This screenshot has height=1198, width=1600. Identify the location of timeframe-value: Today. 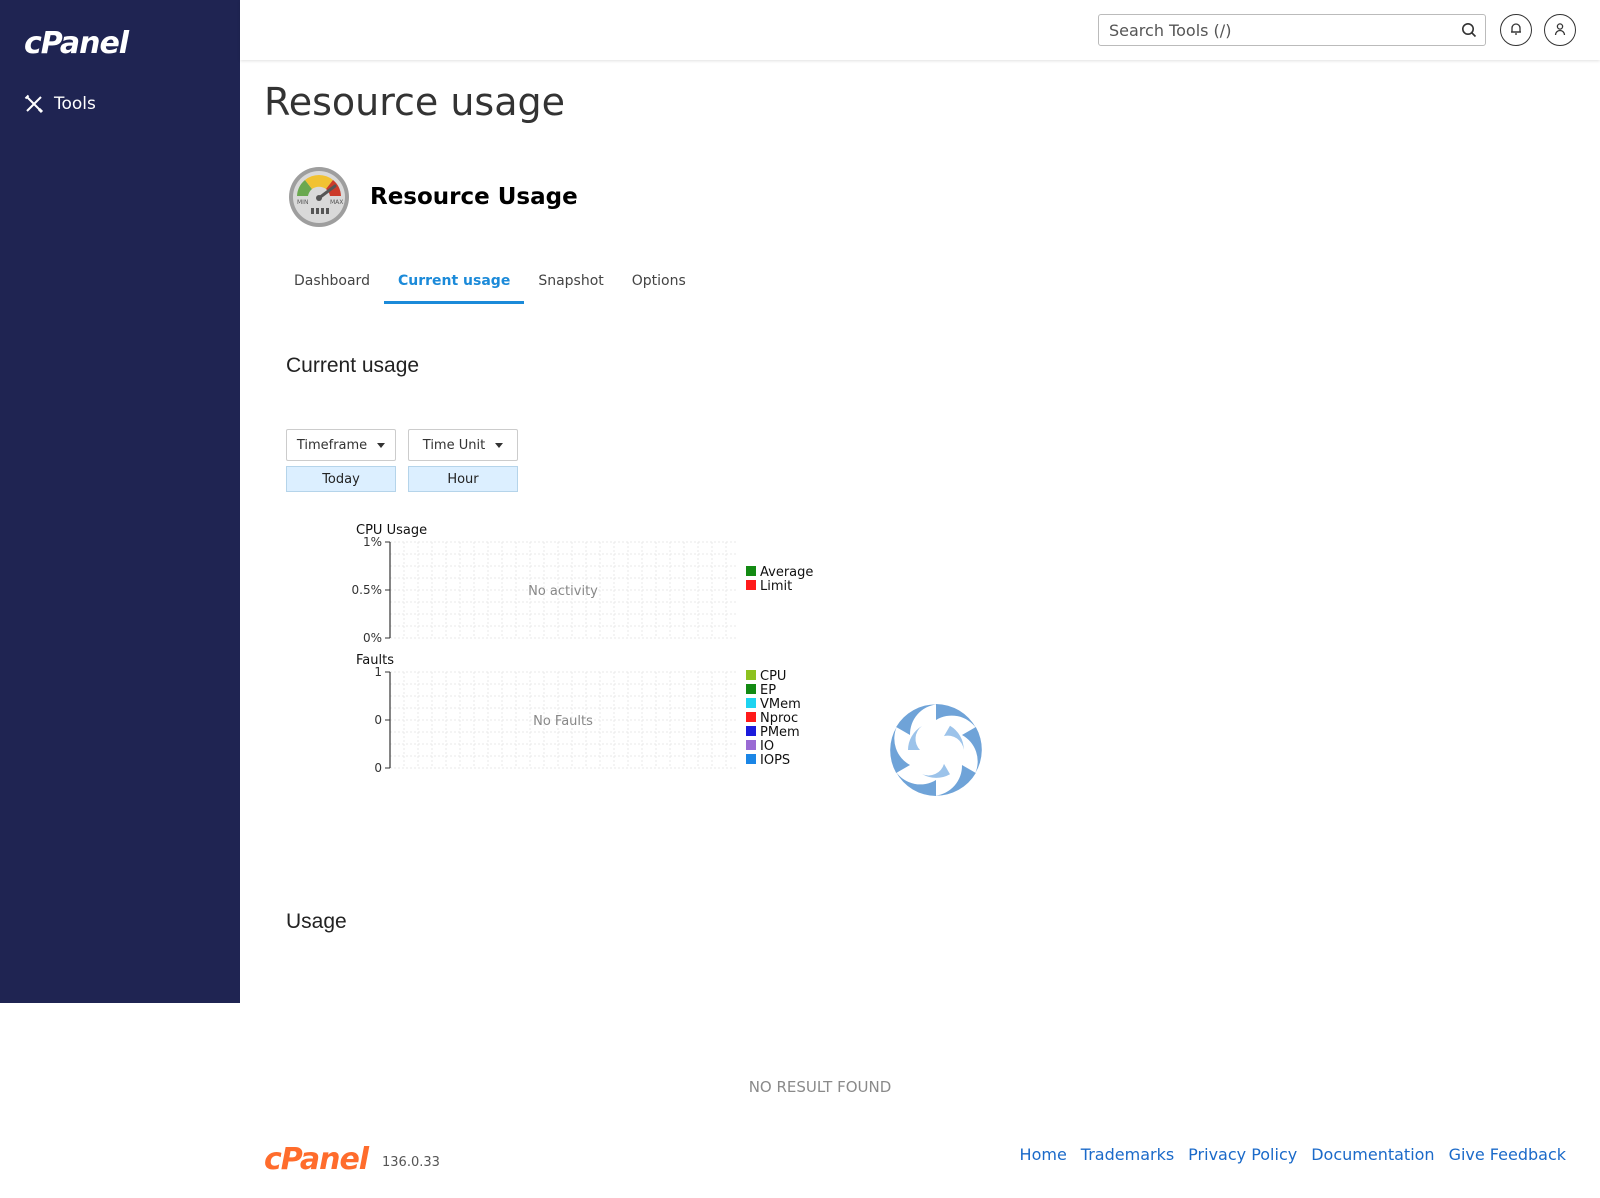
(341, 479).